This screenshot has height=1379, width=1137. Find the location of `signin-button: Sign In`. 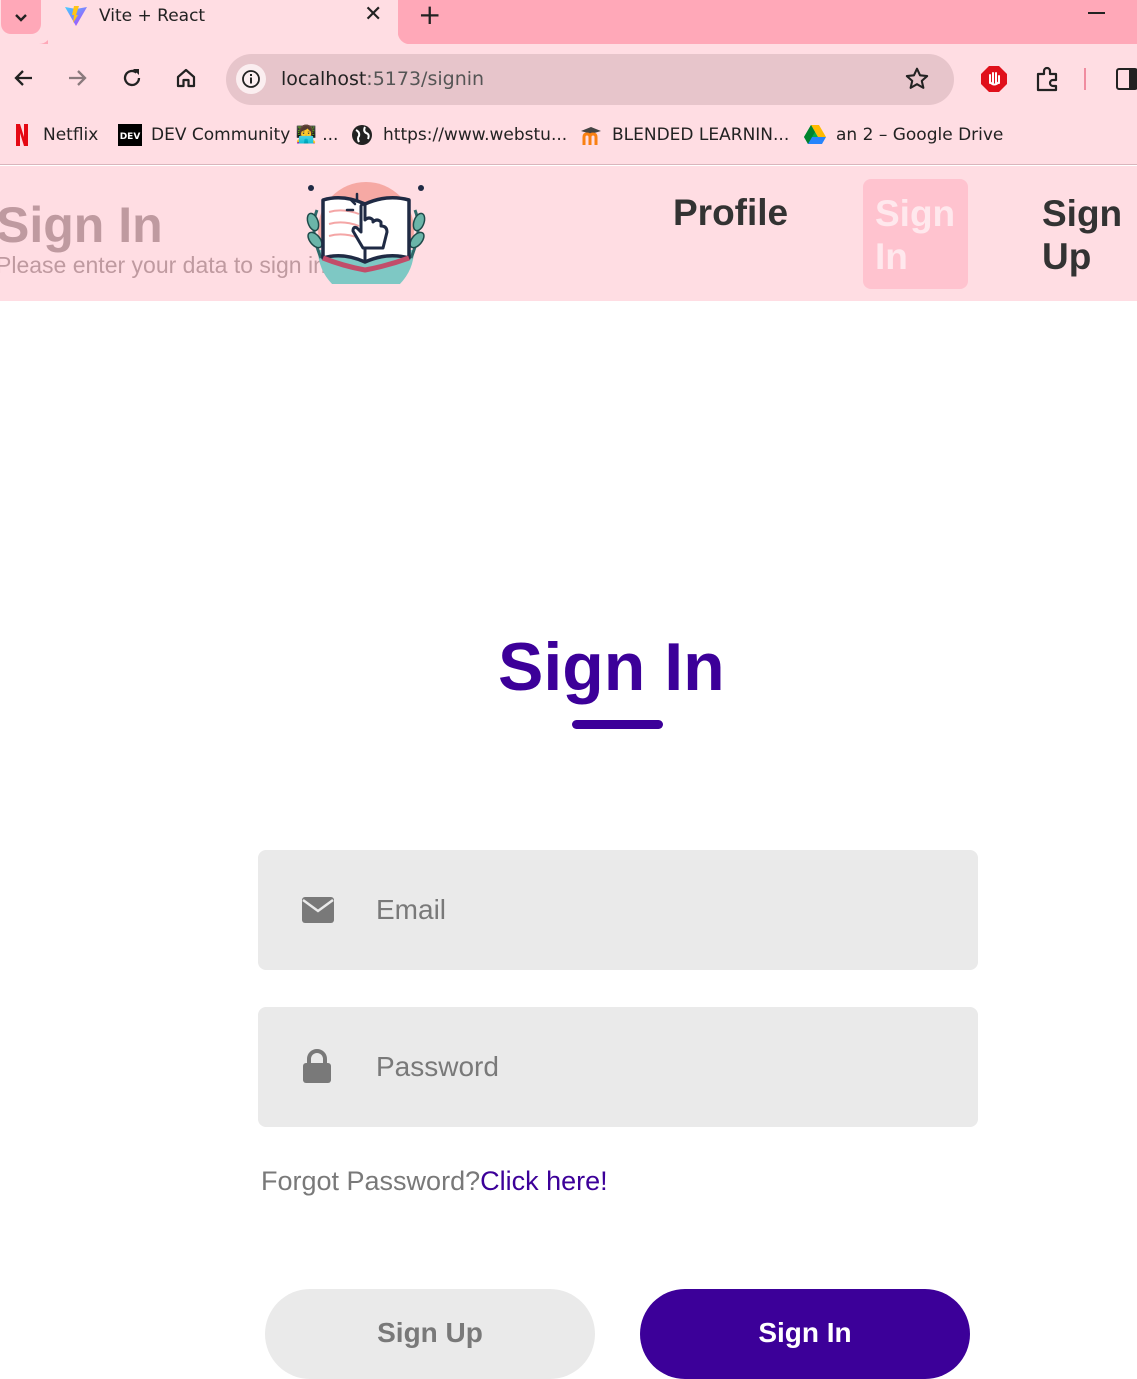

signin-button: Sign In is located at coordinates (805, 1334).